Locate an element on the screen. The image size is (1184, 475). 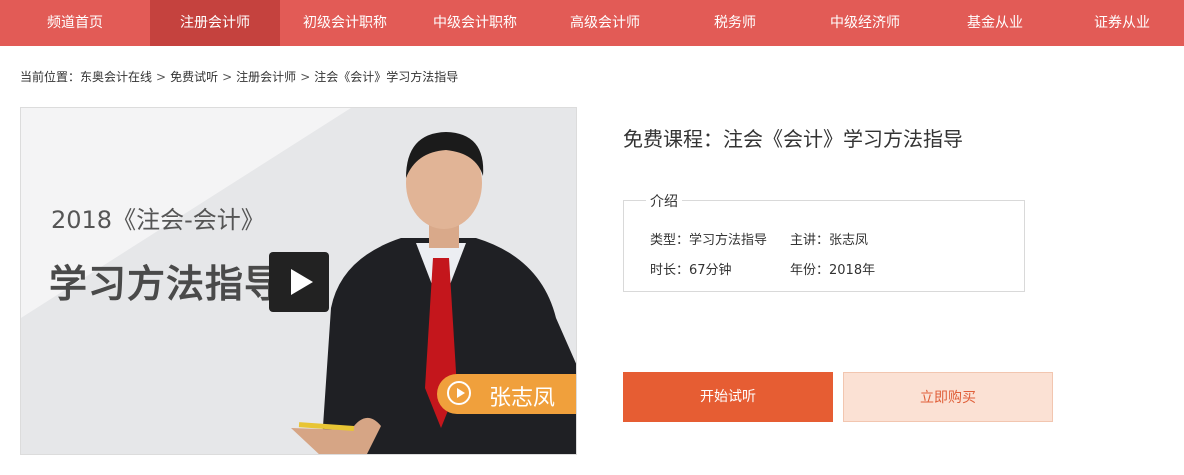
breadcrumb-link-free: 免费试听 is located at coordinates (194, 77).